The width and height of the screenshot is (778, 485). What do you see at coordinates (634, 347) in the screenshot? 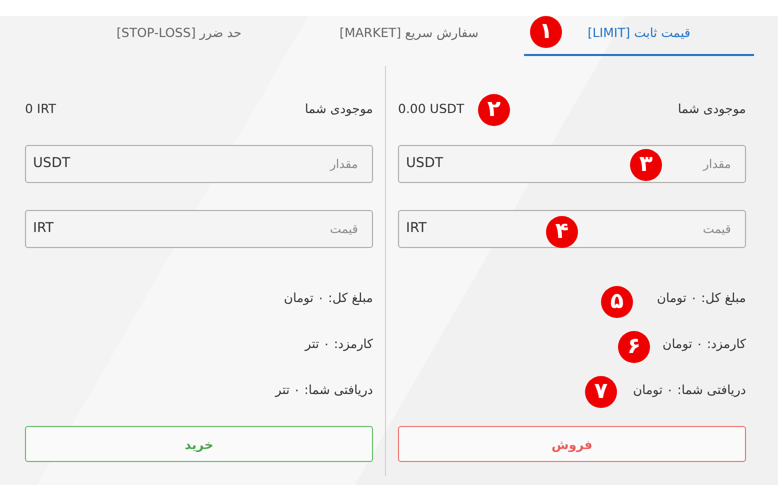
I see `number-badge: ۶` at bounding box center [634, 347].